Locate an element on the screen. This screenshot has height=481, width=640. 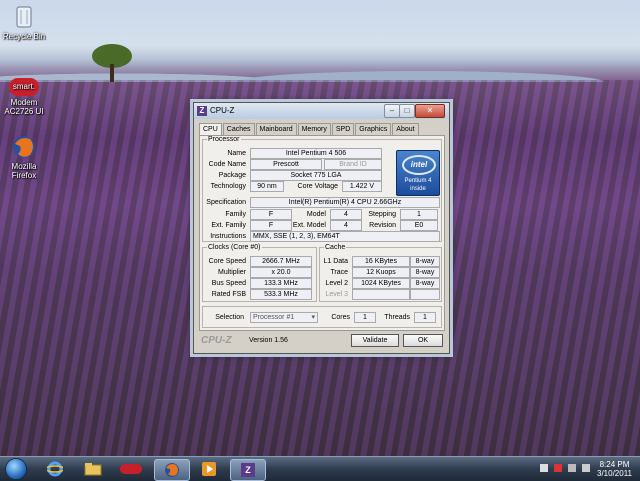
processor-select: Processor #1 ▾ is located at coordinates (284, 317).